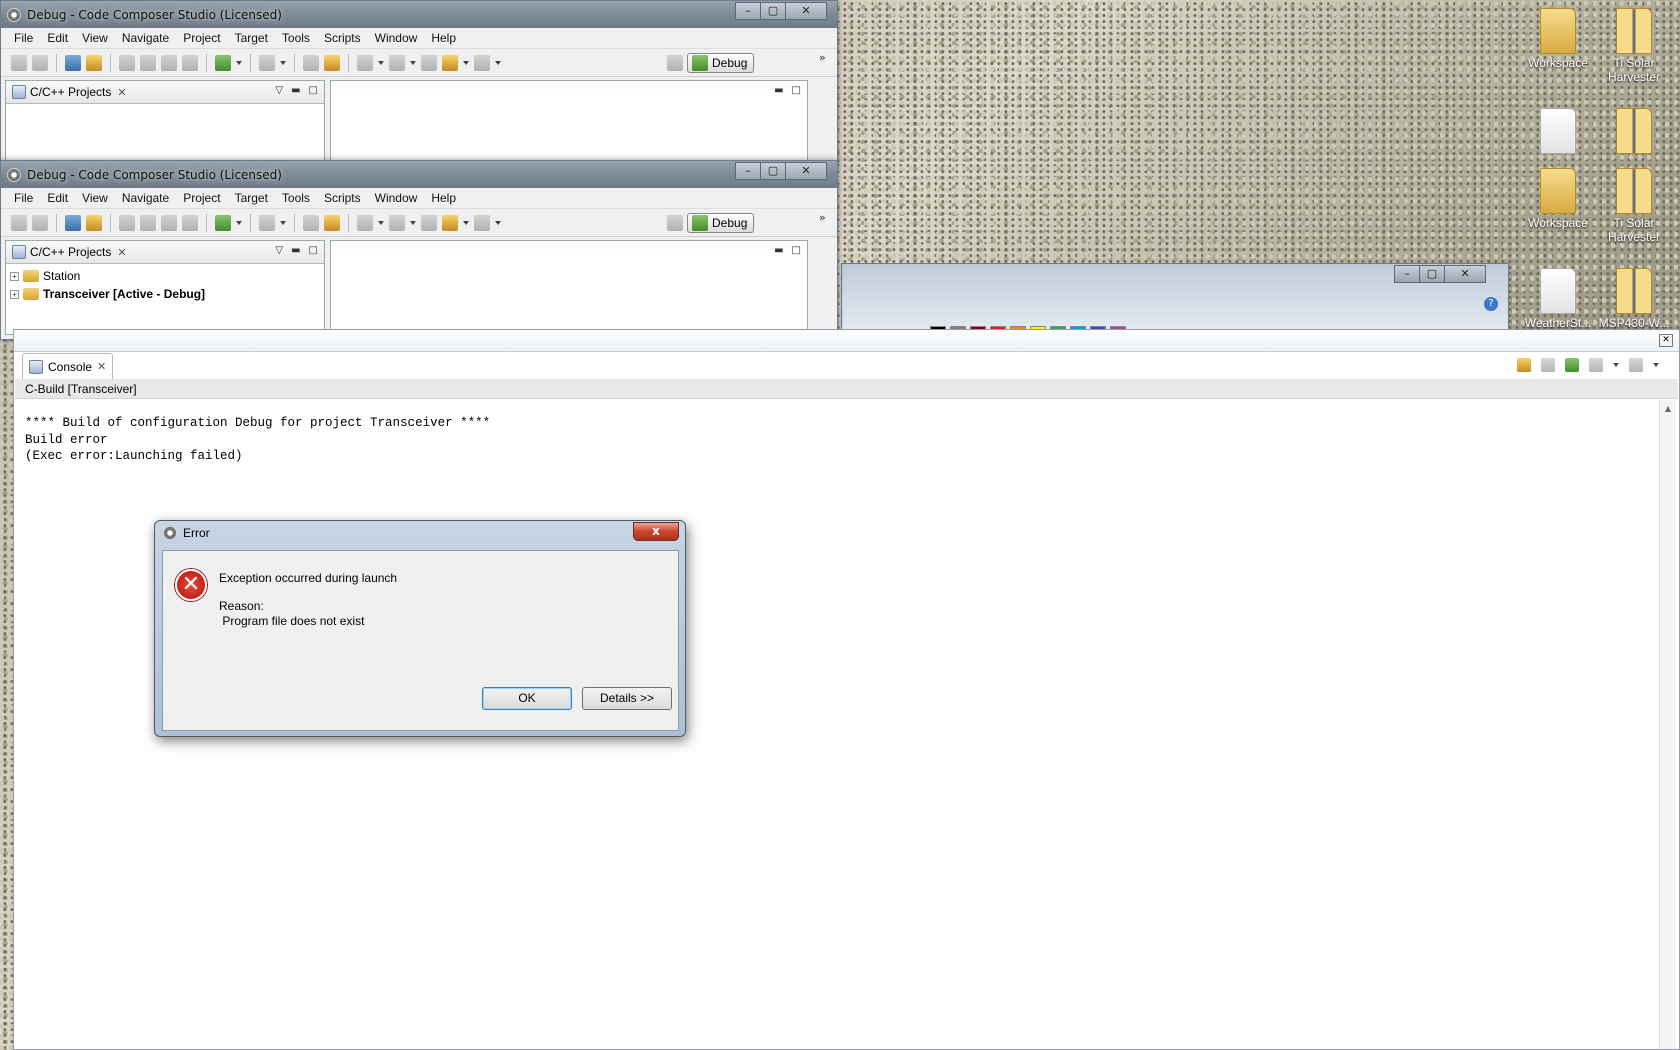 The height and width of the screenshot is (1050, 1680). Describe the element at coordinates (1596, 365) in the screenshot. I see `display-console-icon` at that location.